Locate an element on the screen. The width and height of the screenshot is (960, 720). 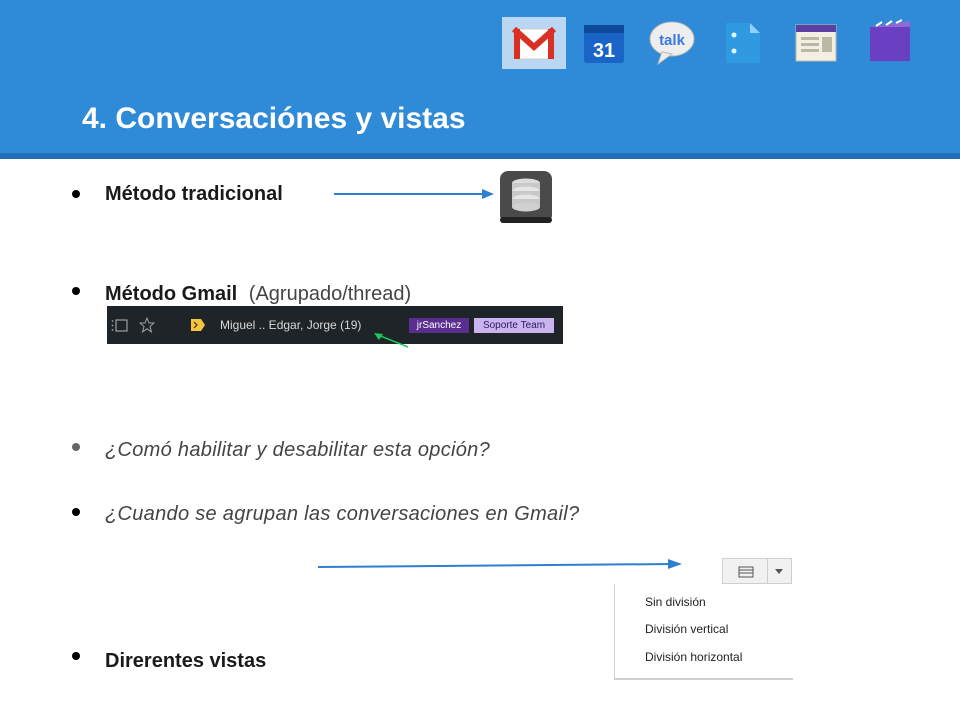
sites-icon is located at coordinates (816, 43).